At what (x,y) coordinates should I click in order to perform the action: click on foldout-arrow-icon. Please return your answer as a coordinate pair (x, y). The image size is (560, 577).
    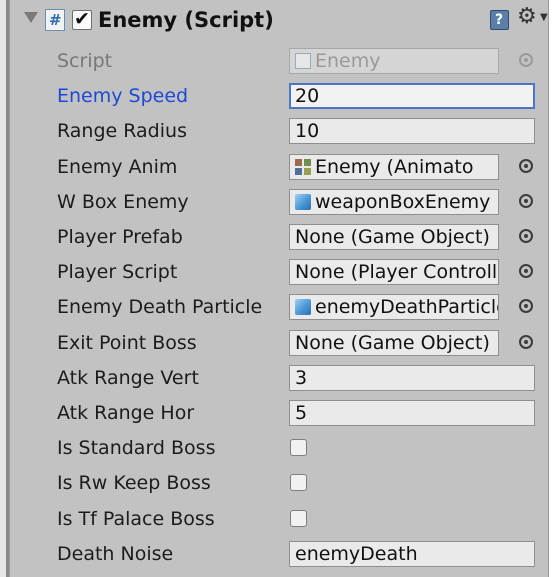
    Looking at the image, I should click on (31, 17).